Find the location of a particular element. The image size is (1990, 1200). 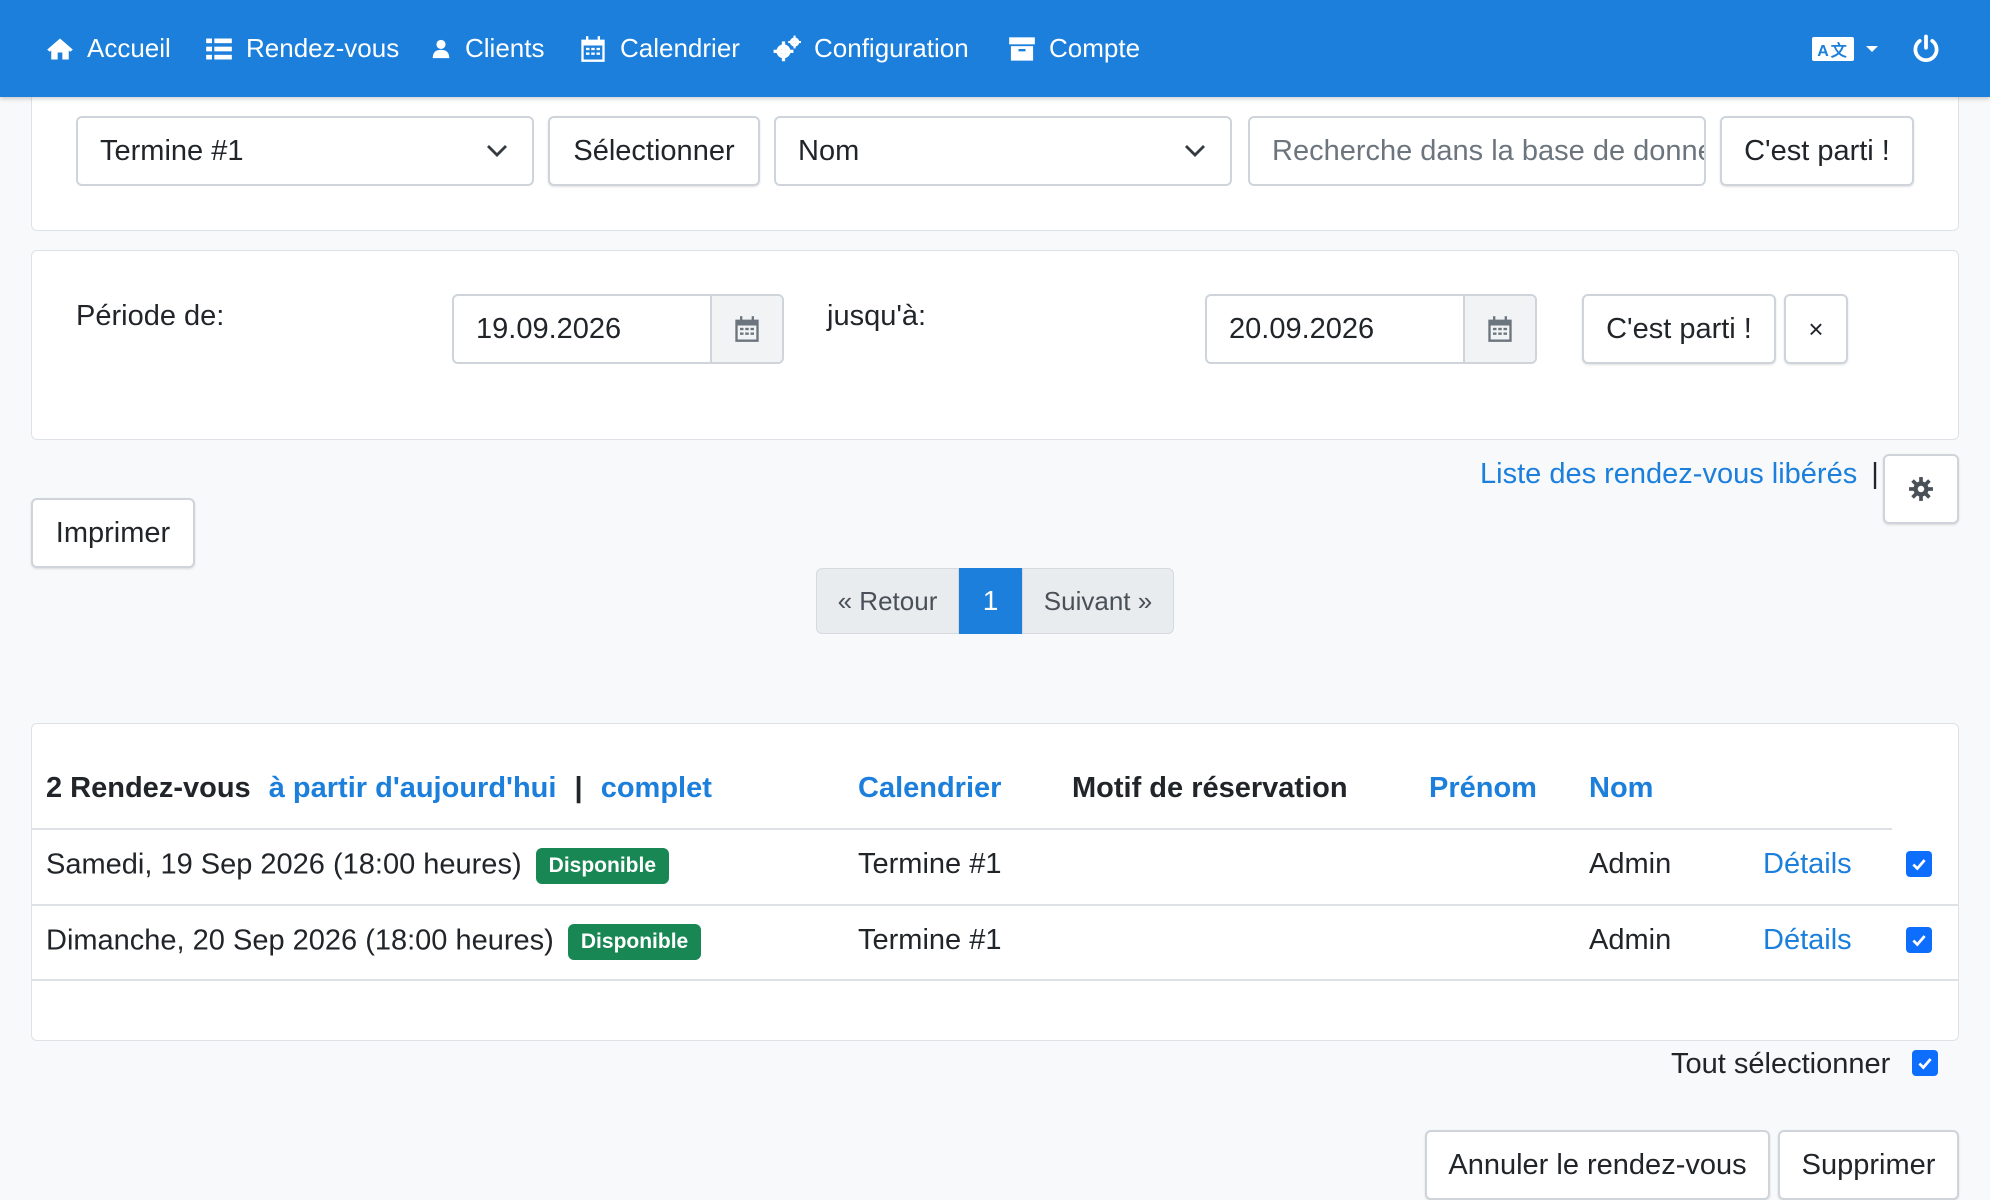

nav-clients: Clients is located at coordinates (487, 48).